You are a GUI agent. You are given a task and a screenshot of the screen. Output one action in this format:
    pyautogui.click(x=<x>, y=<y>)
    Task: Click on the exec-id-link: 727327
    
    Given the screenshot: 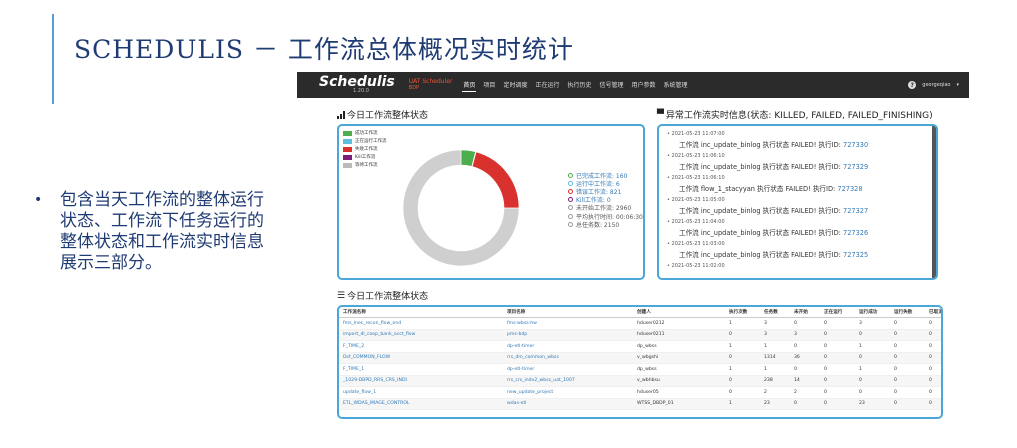 What is the action you would take?
    pyautogui.click(x=855, y=211)
    